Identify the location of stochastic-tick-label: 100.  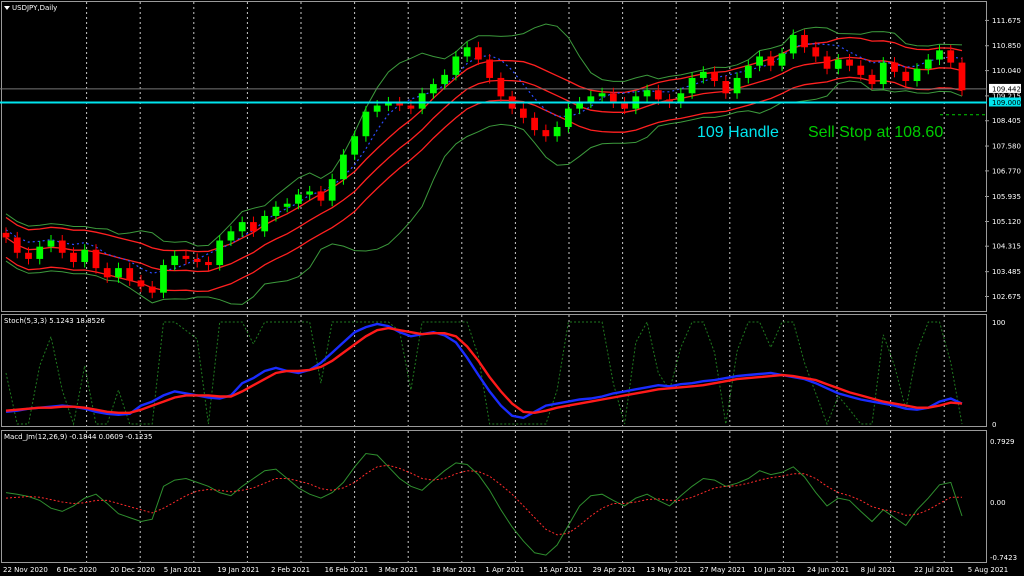
(998, 323).